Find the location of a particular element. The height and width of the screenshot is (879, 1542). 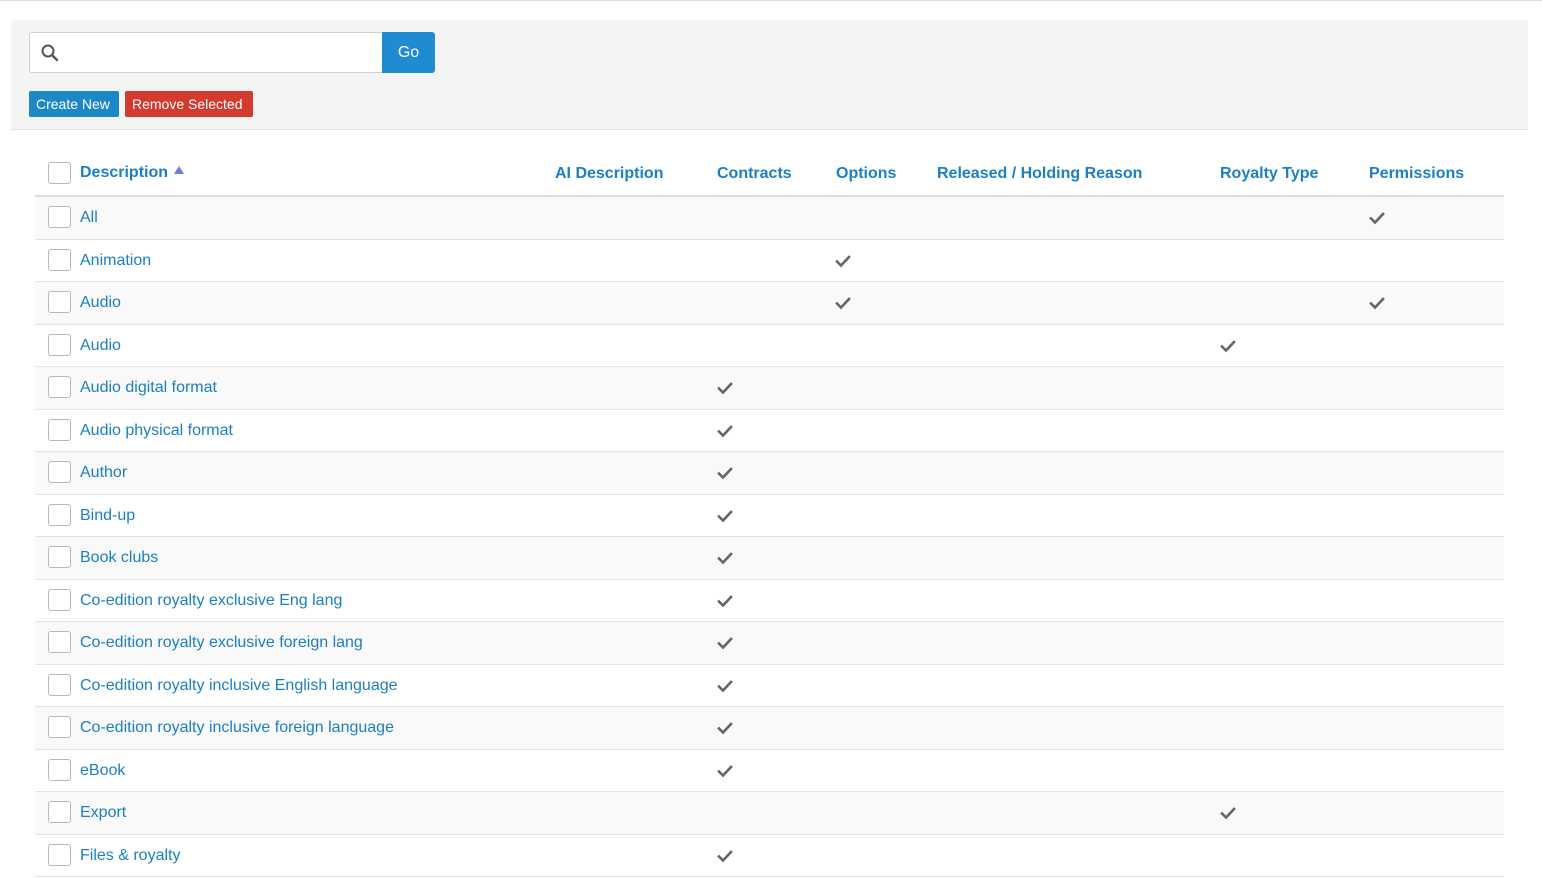

table-row: Co-edition royalty exclusive Eng lang is located at coordinates (769, 600).